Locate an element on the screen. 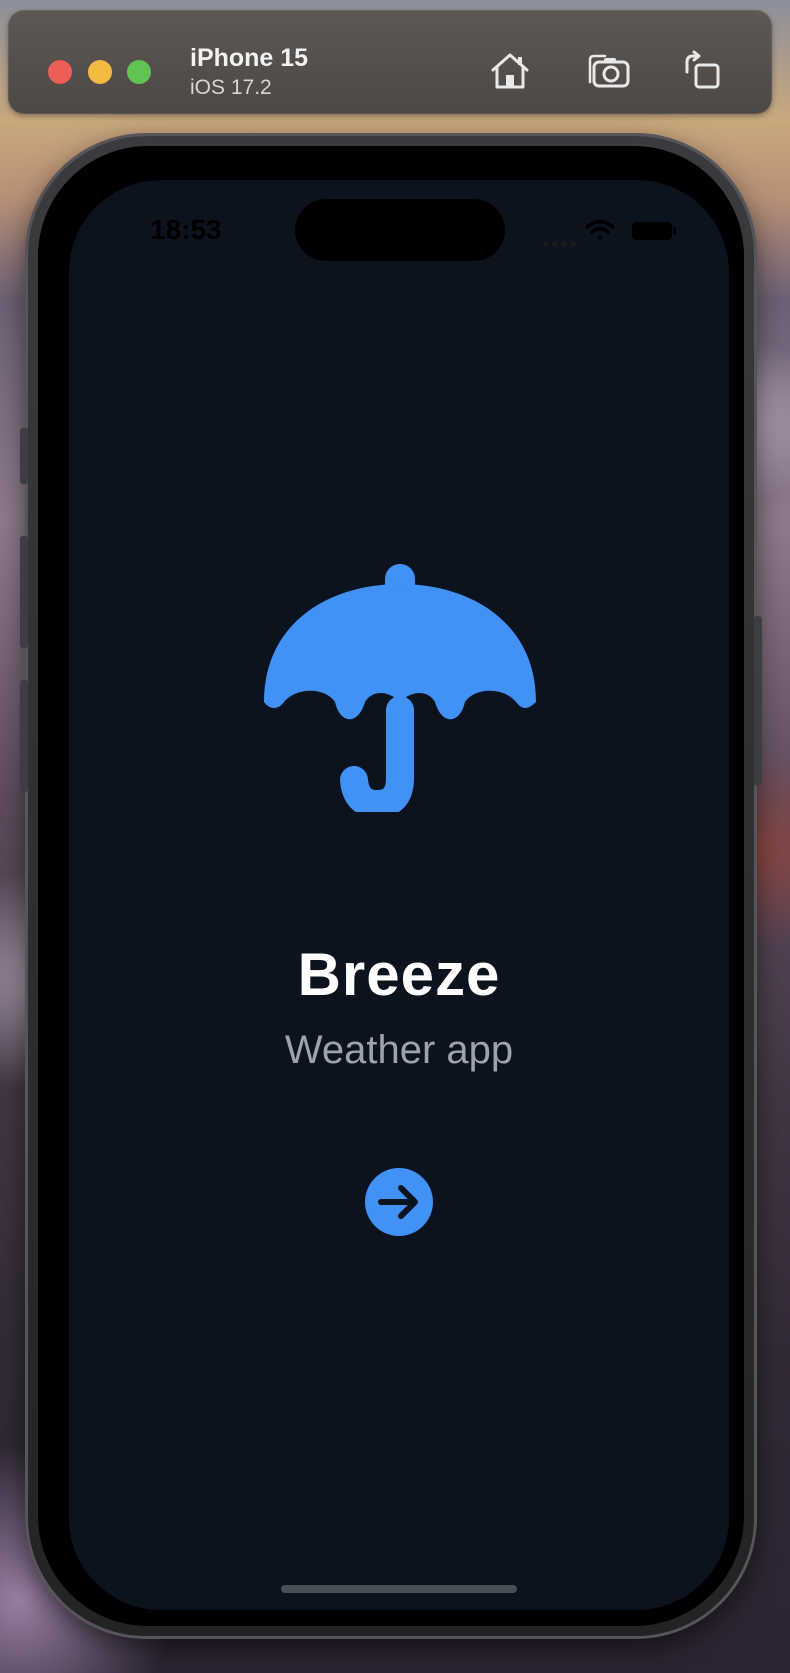  next-button is located at coordinates (399, 1202).